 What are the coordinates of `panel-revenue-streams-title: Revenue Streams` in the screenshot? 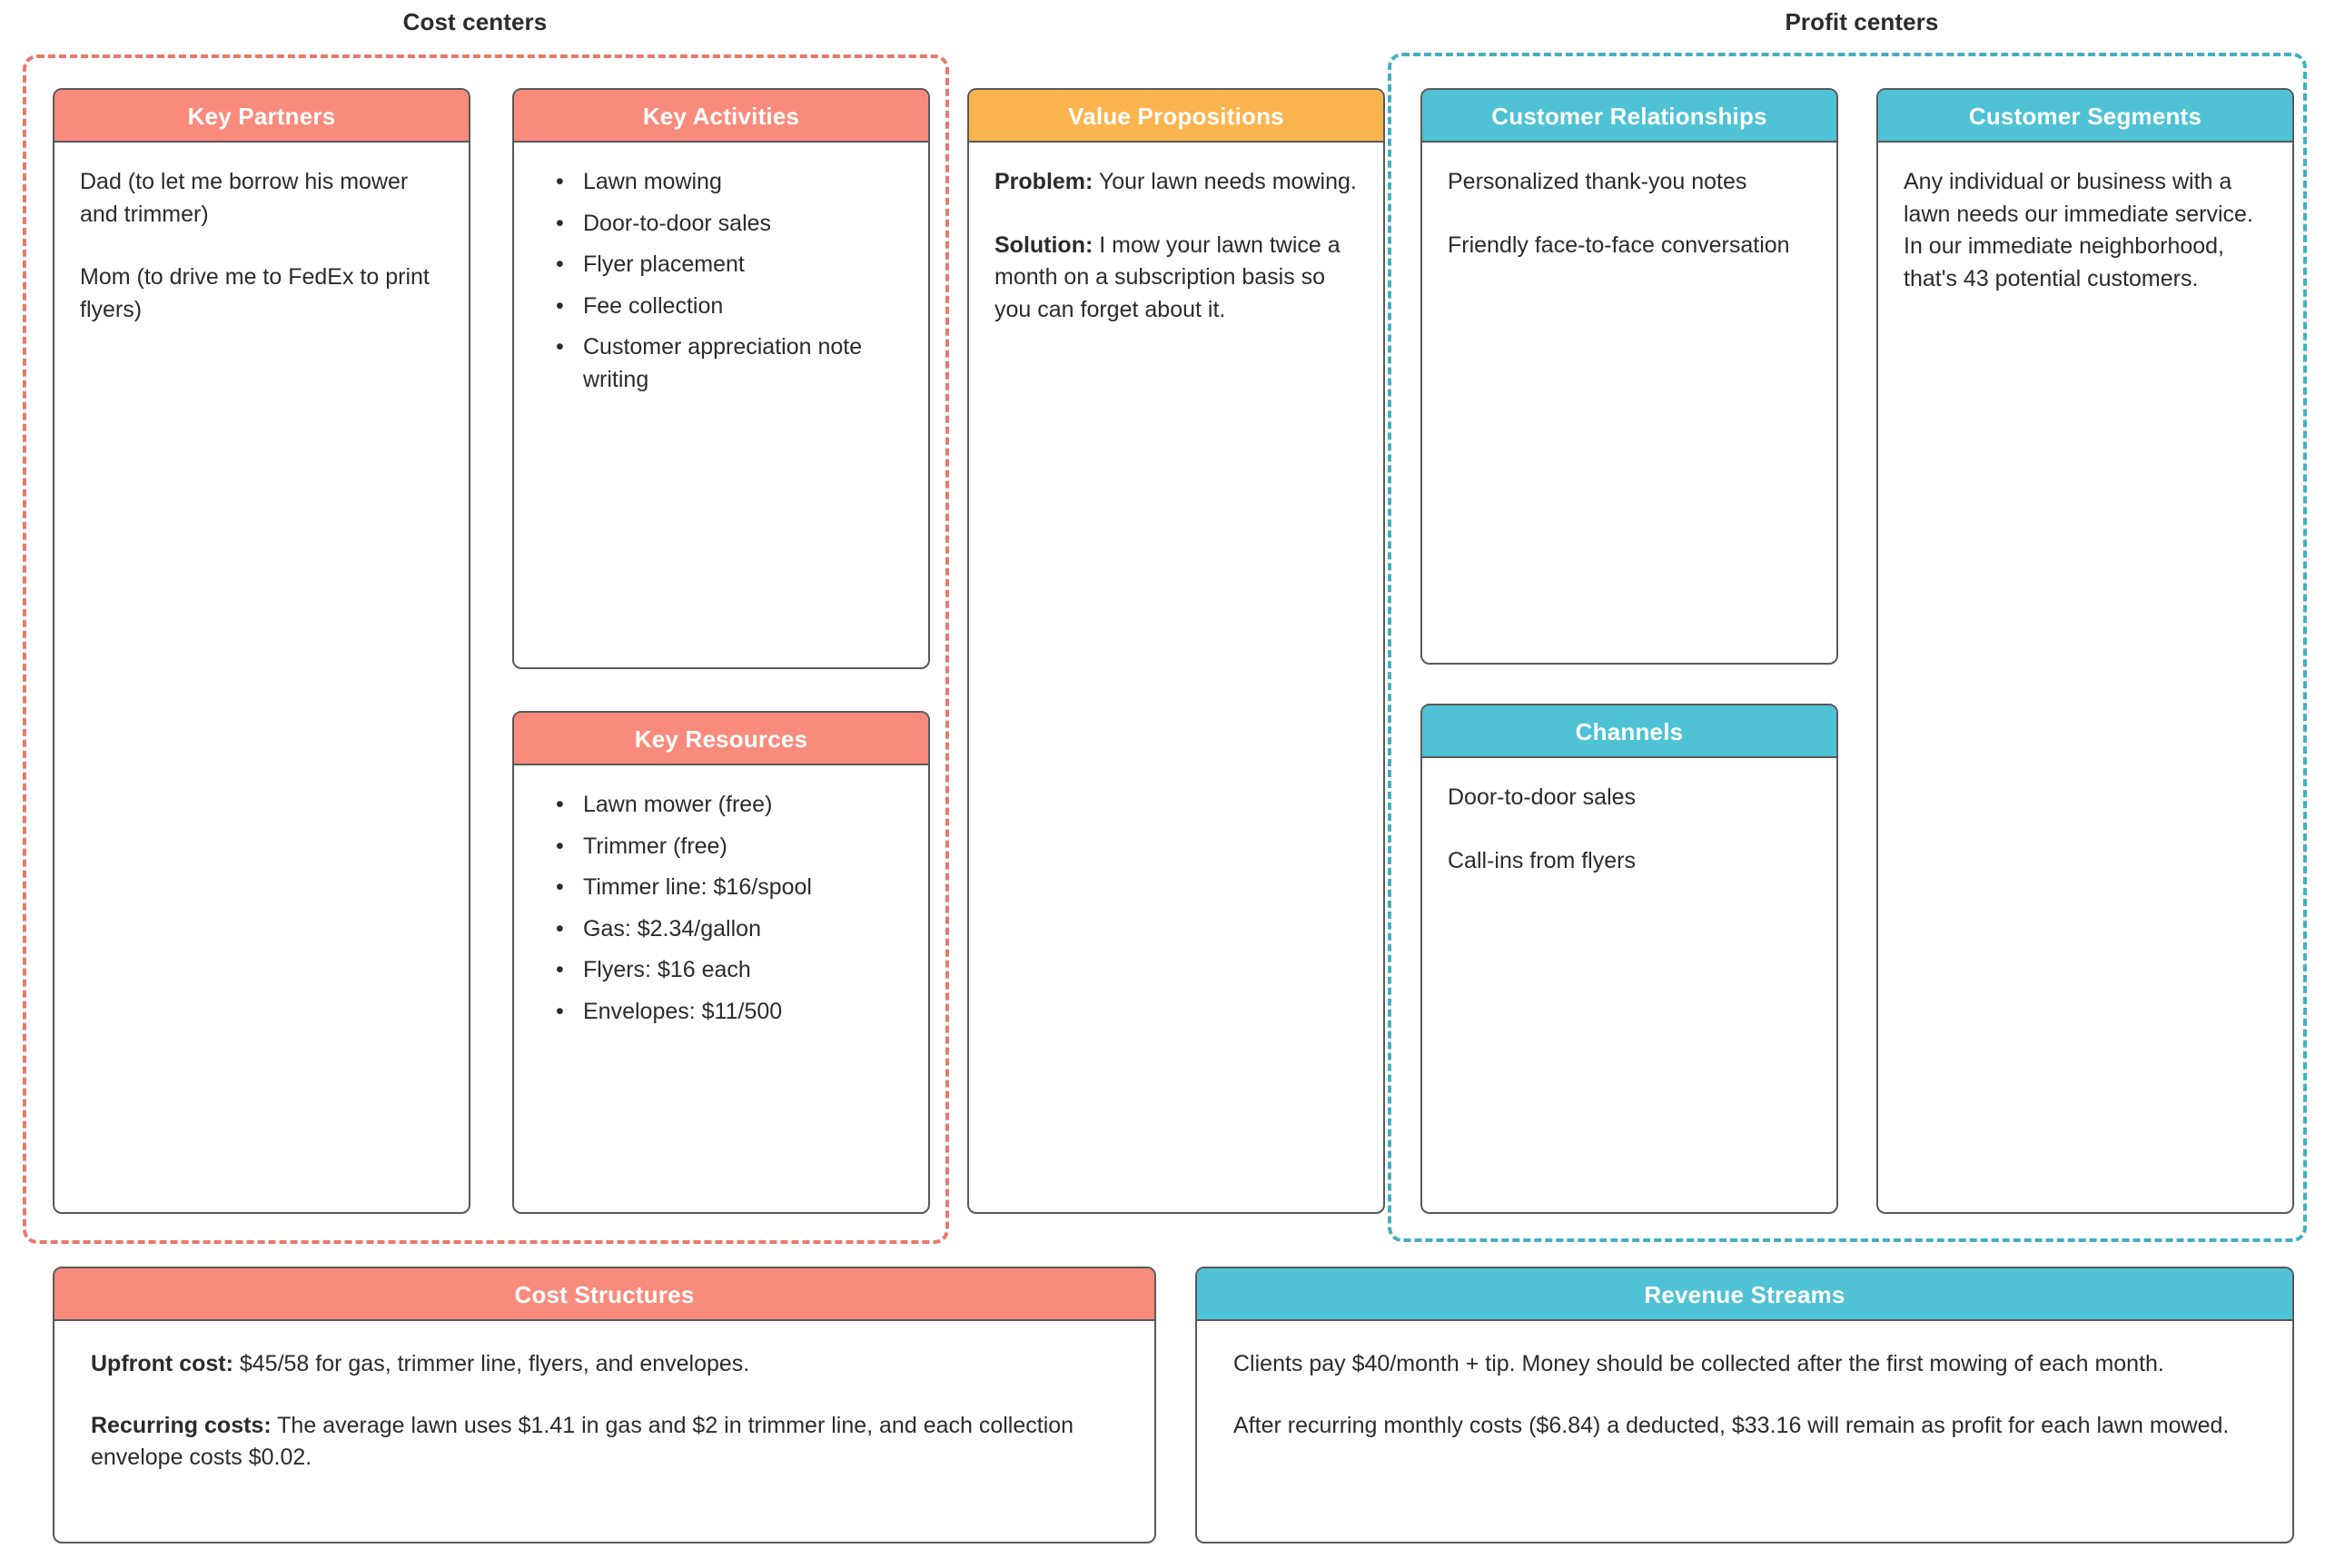 It's located at (1744, 1295).